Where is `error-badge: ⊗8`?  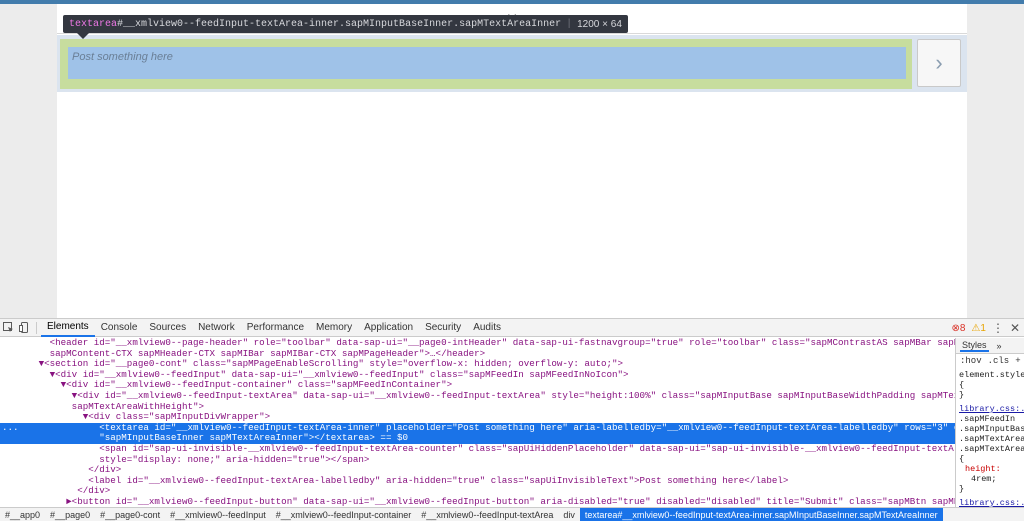
error-badge: ⊗8 is located at coordinates (958, 328).